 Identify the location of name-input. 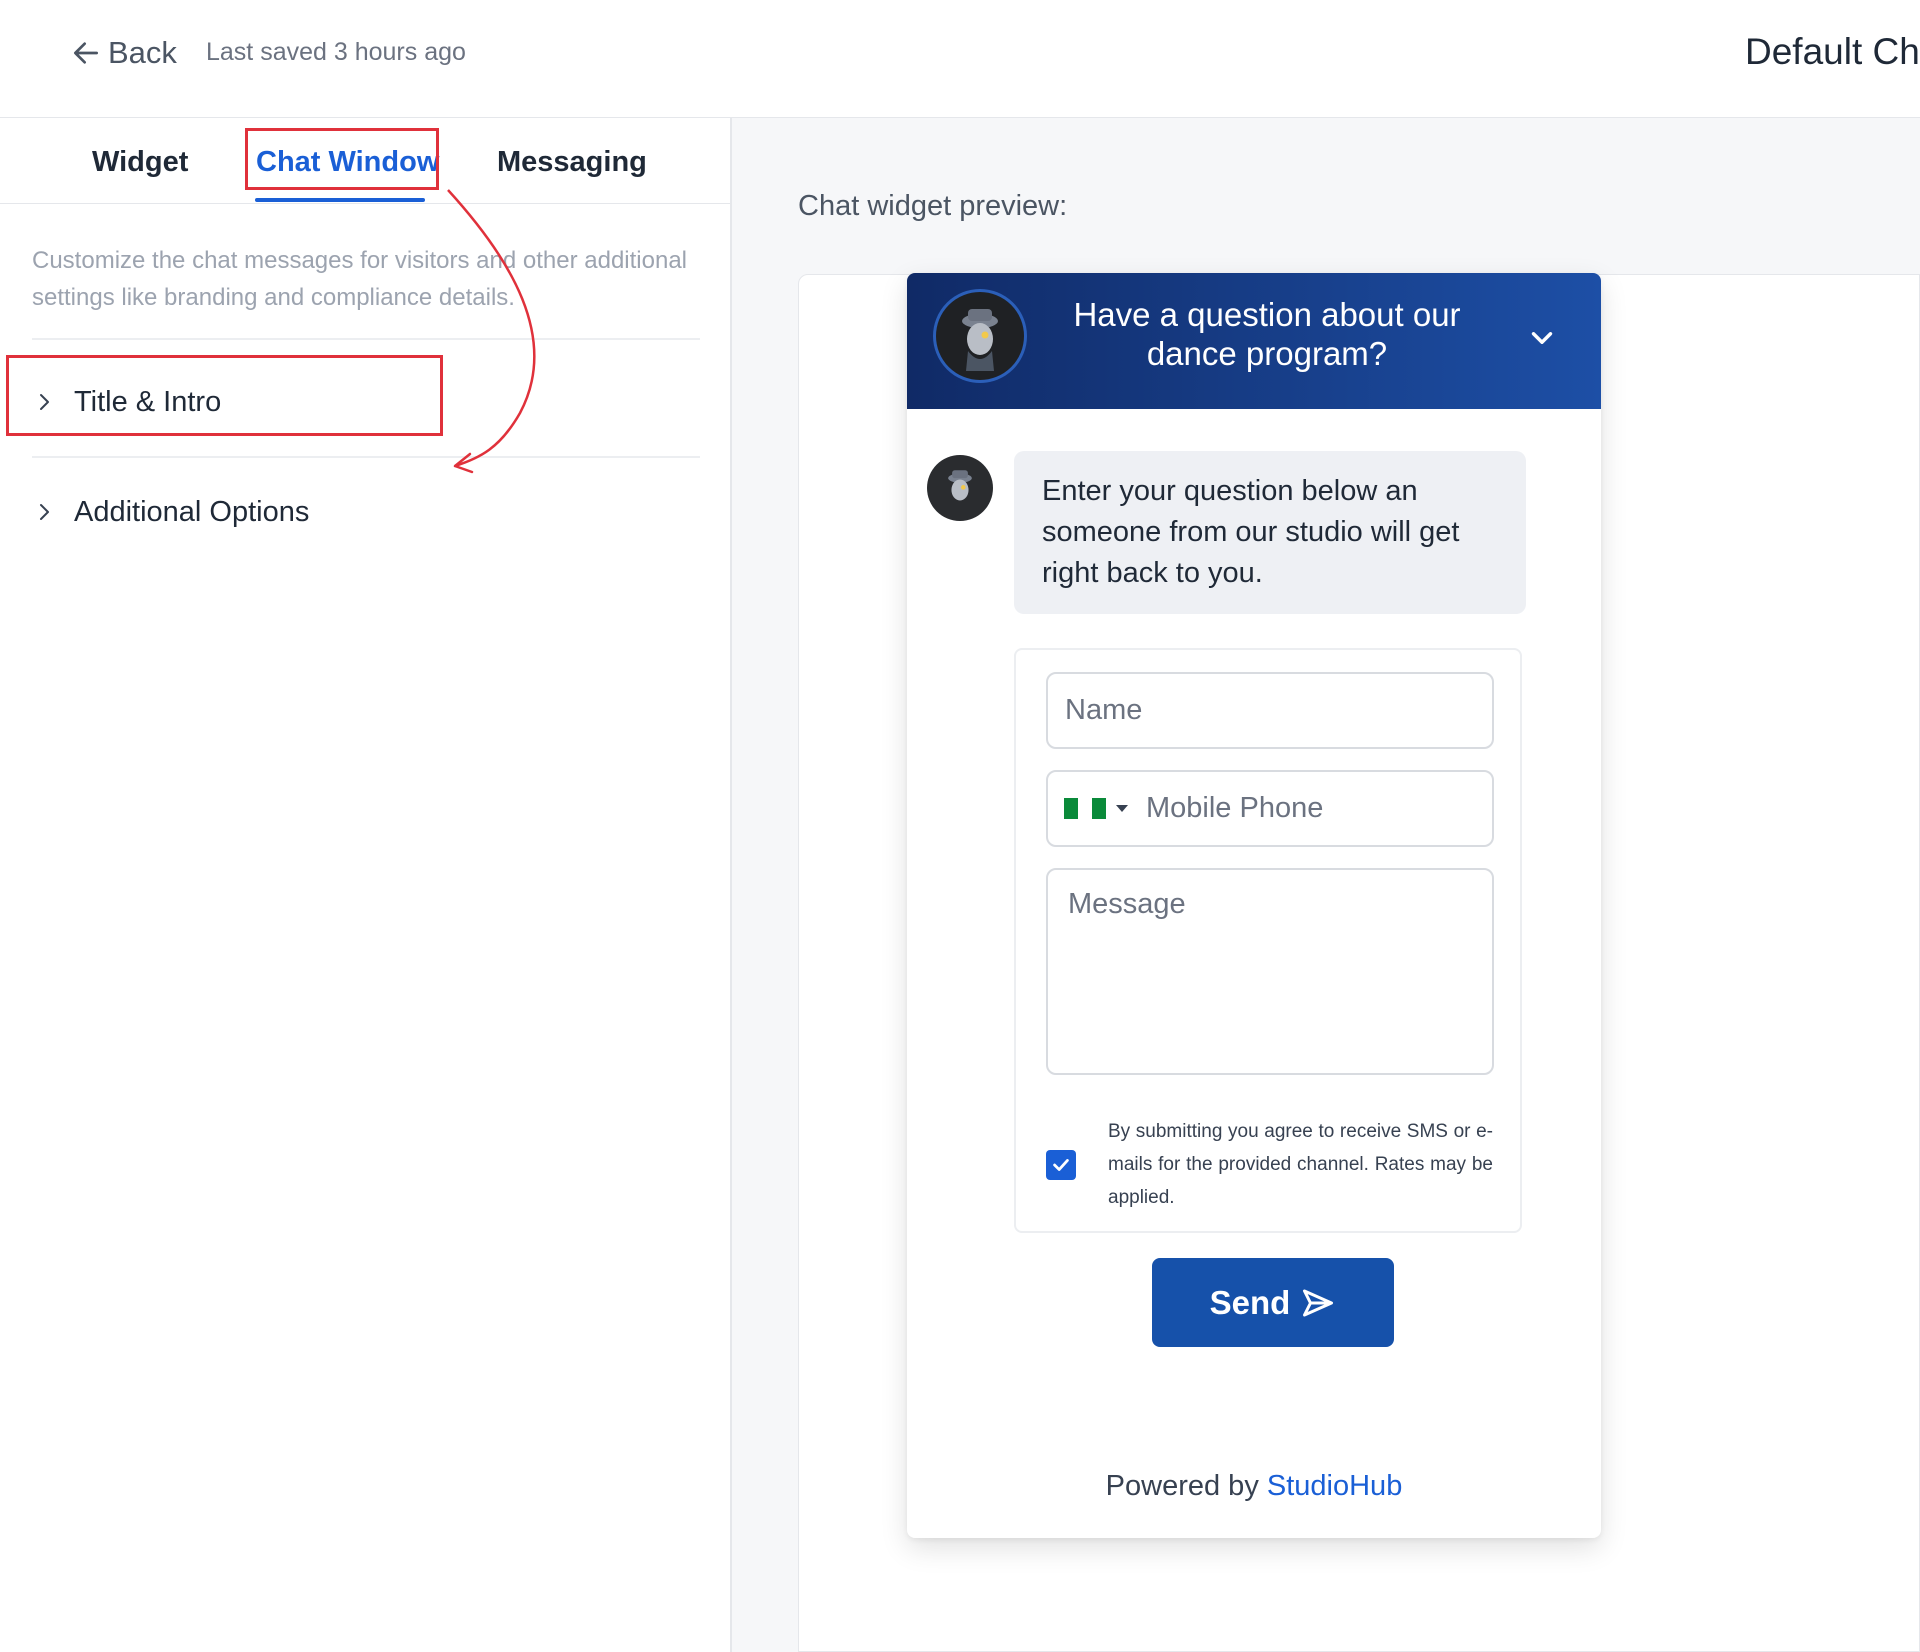
(1270, 710).